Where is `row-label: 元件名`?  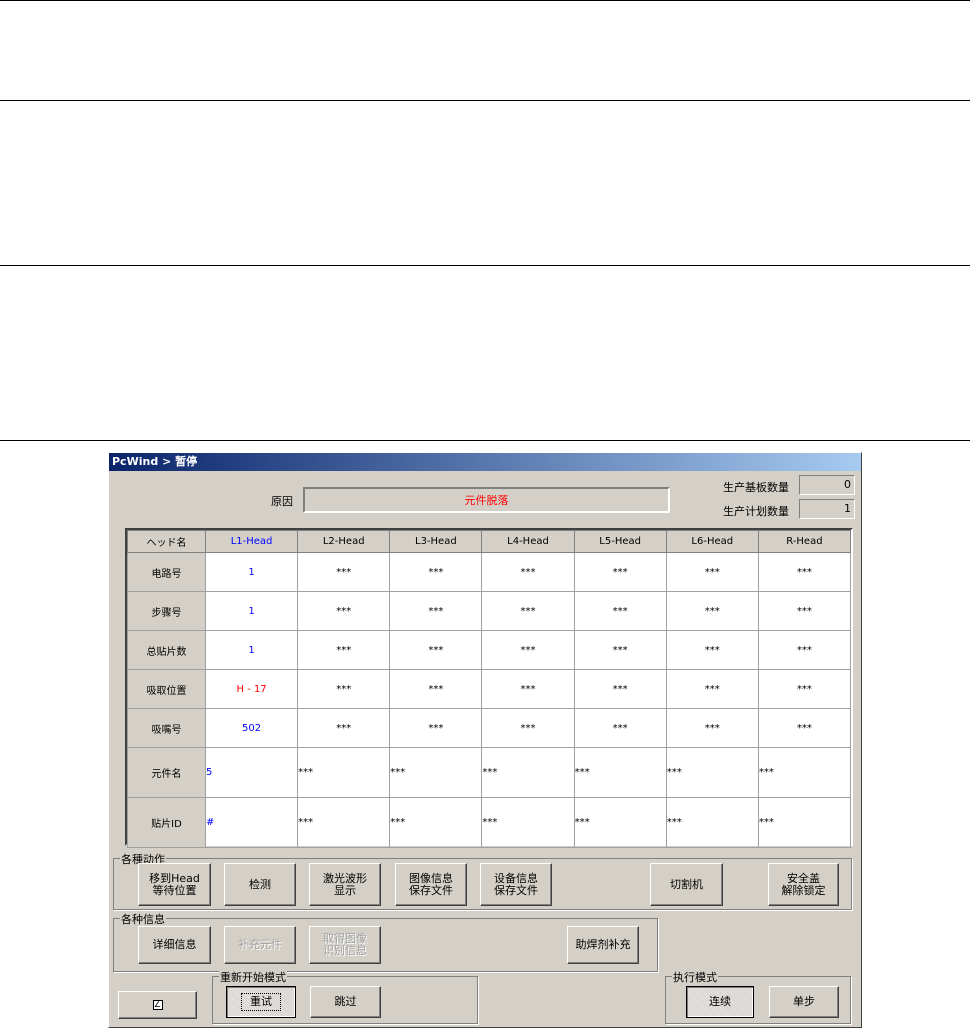 row-label: 元件名 is located at coordinates (166, 772).